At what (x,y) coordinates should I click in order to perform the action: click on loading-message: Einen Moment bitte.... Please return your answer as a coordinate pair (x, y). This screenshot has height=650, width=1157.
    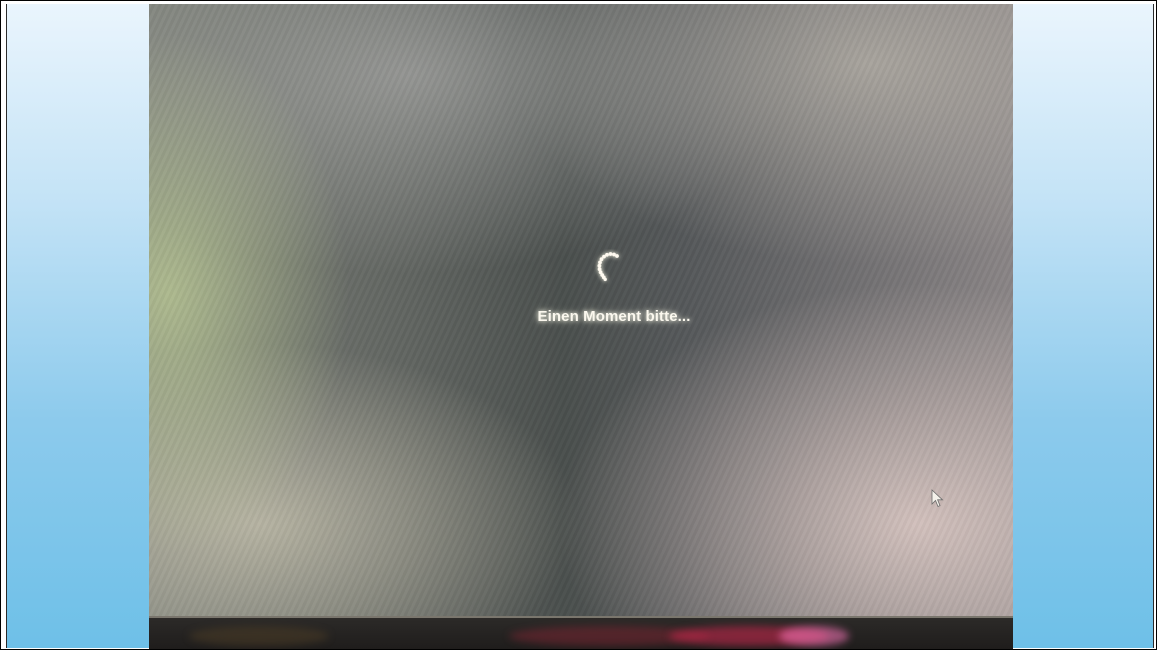
    Looking at the image, I should click on (614, 316).